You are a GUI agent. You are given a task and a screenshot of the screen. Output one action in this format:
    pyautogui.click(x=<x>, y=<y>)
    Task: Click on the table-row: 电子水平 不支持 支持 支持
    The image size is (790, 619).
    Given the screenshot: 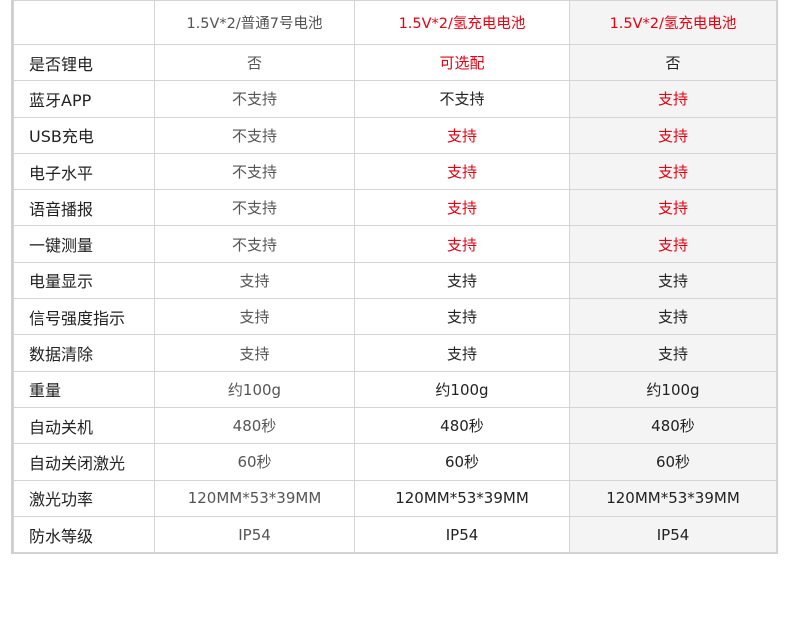 What is the action you would take?
    pyautogui.click(x=395, y=171)
    